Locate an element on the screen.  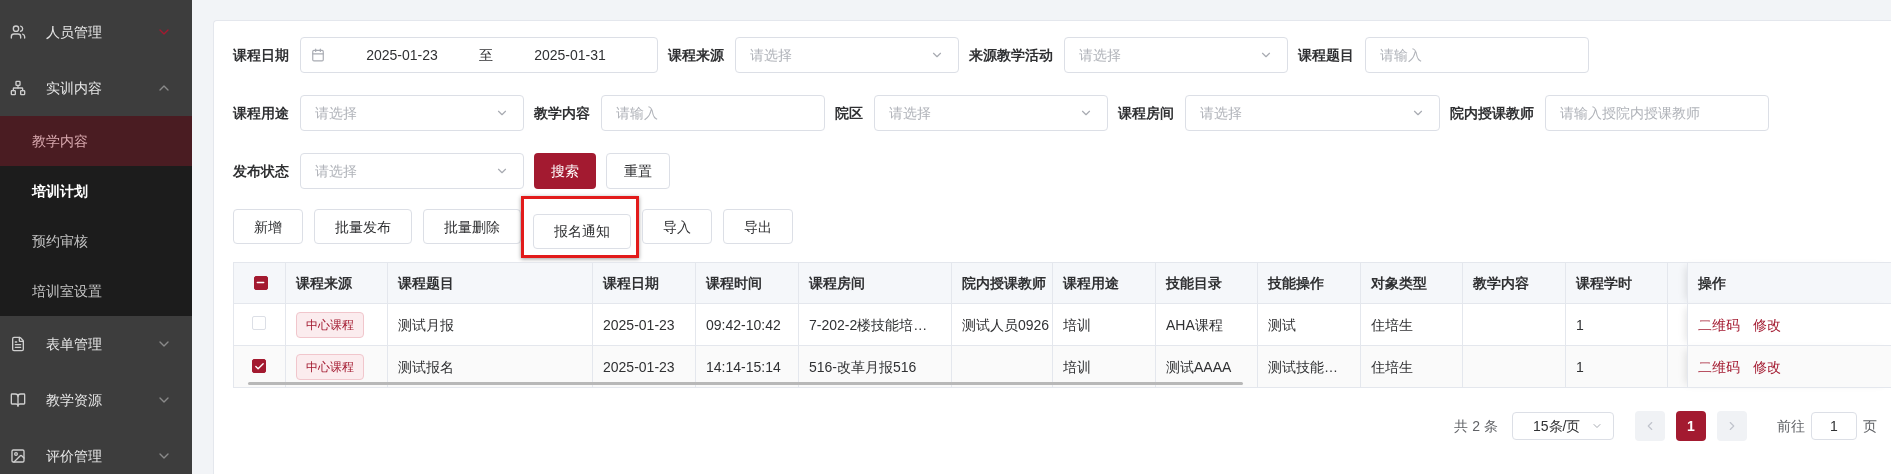
picture-frame-icon is located at coordinates (18, 456).